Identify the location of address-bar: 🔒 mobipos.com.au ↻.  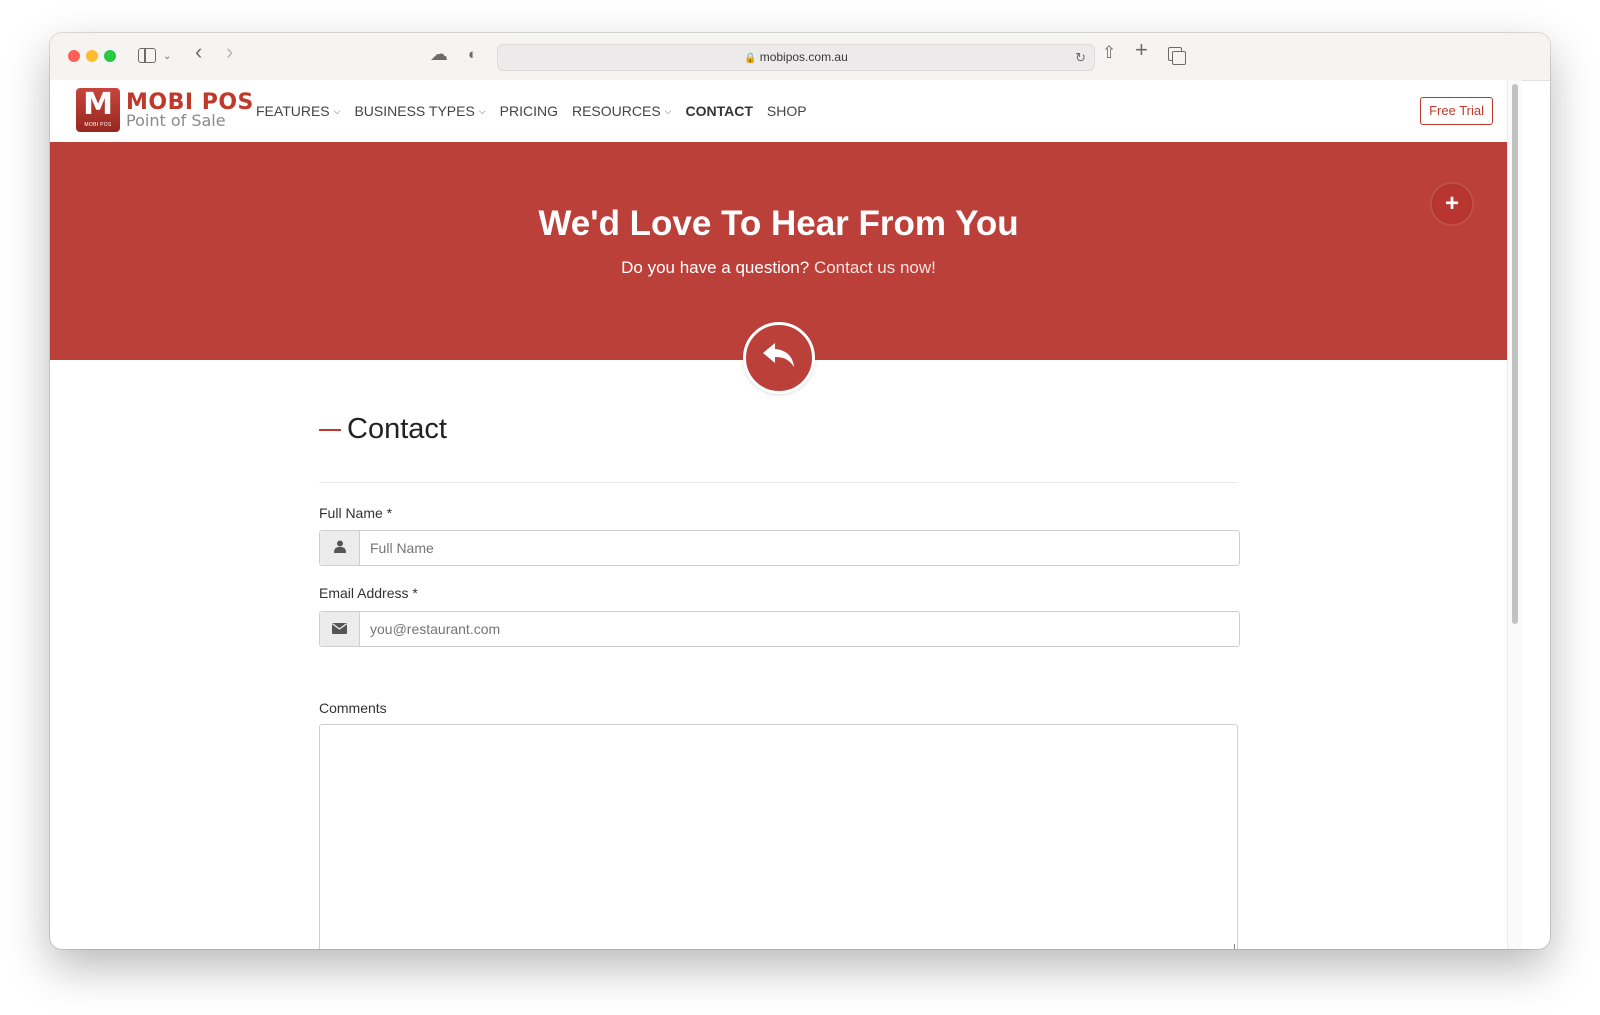
(796, 57).